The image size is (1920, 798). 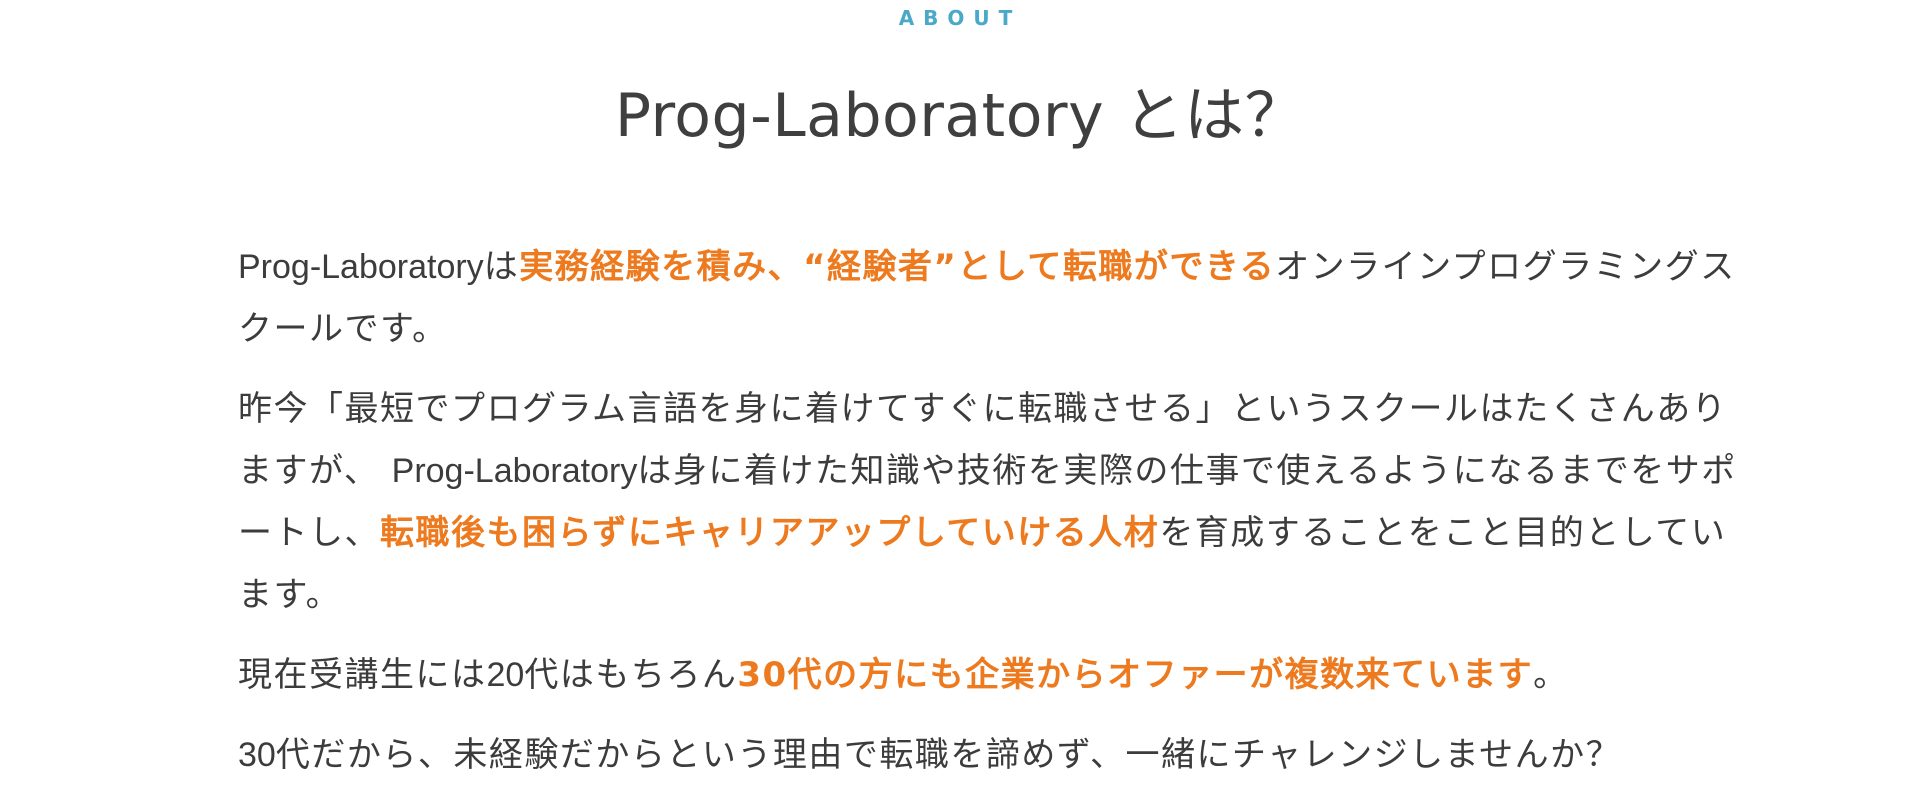 I want to click on highlight-text: 実務経験を積み、“経験者”として転職ができる, so click(x=897, y=267).